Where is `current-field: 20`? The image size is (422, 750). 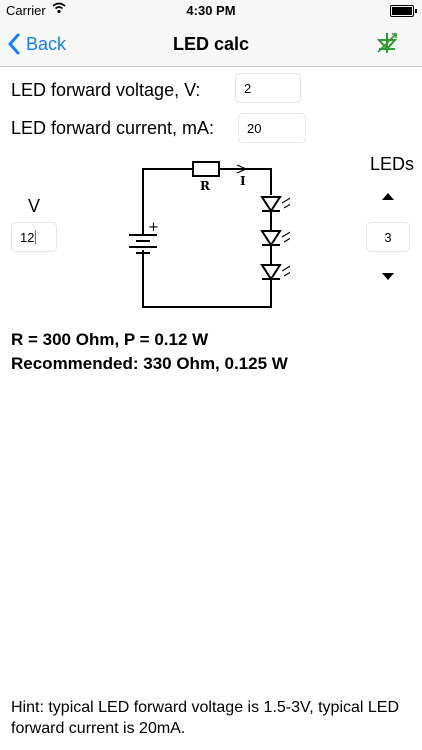 current-field: 20 is located at coordinates (272, 128).